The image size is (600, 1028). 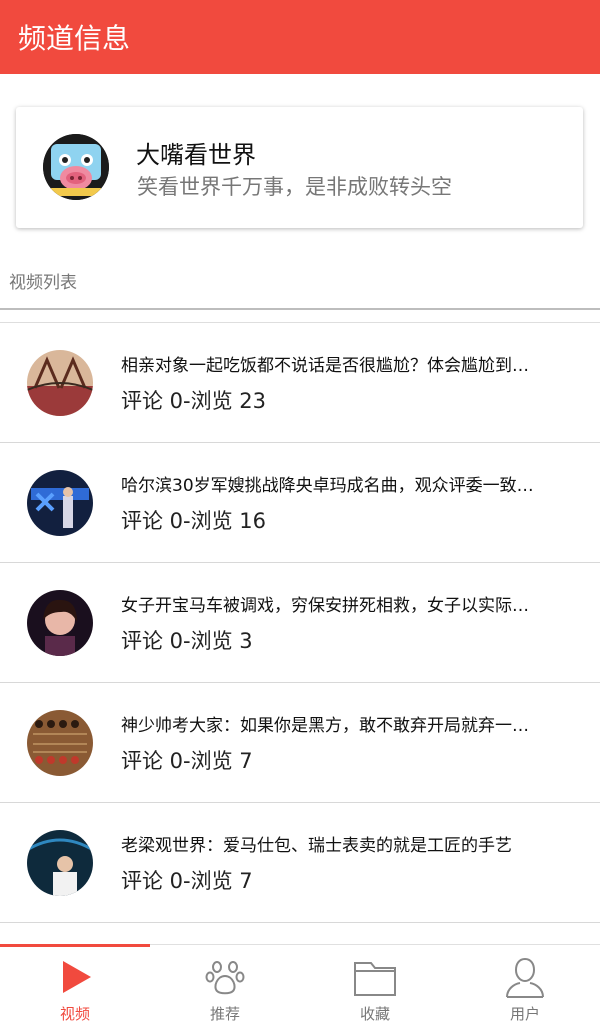 I want to click on chess-thumb-icon, so click(x=60, y=743).